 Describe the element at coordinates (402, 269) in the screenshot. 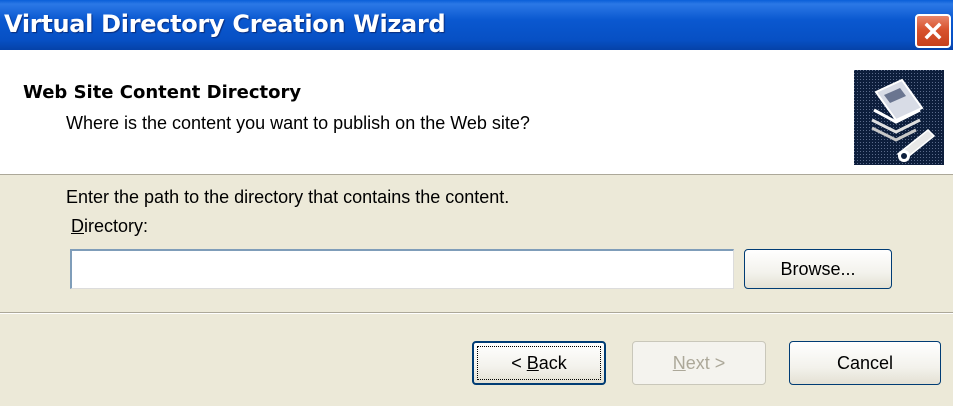

I see `directory-input` at that location.